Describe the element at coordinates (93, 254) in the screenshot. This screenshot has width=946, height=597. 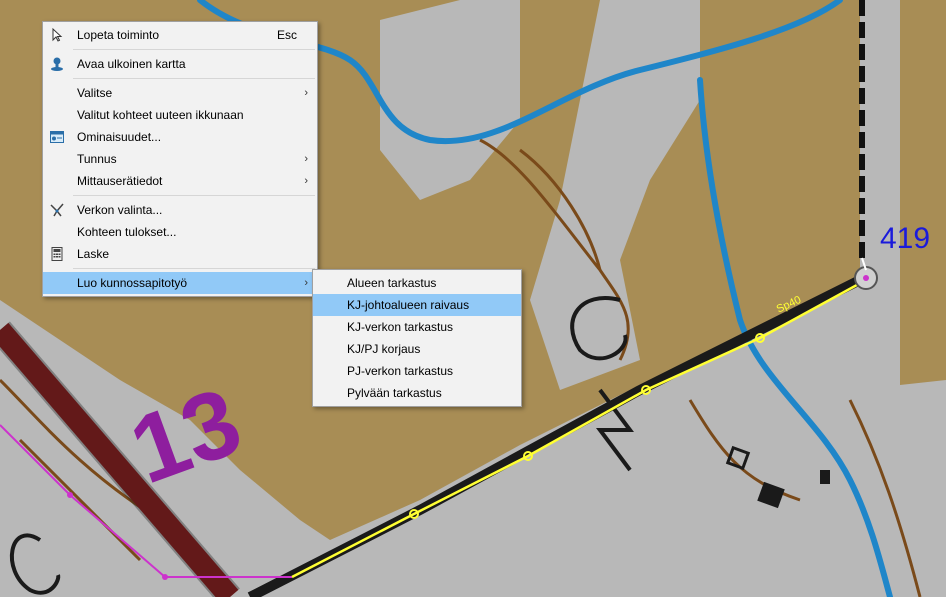
I see `menu-item-label: Laske` at that location.